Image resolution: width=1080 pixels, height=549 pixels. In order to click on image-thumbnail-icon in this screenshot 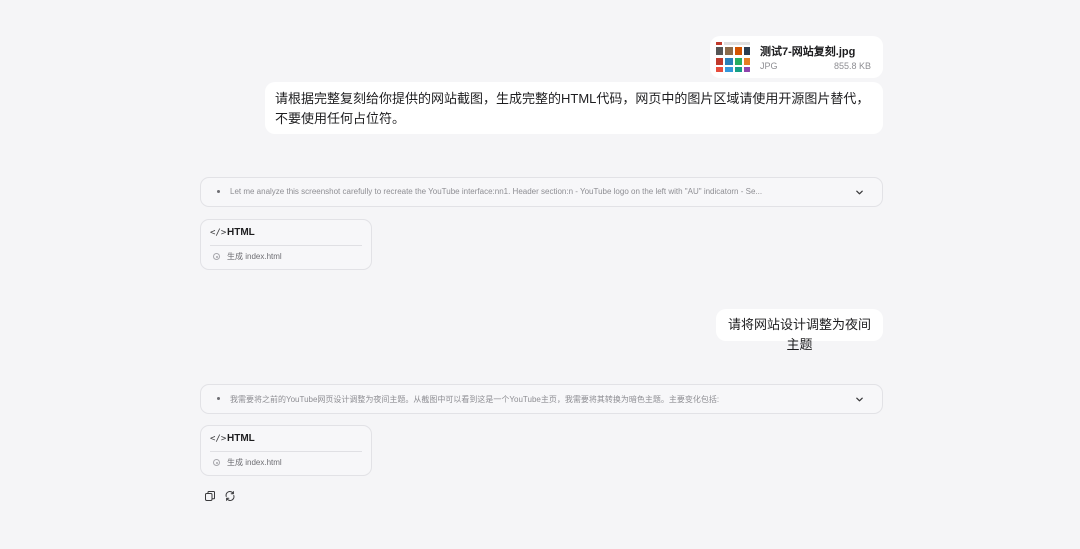, I will do `click(733, 57)`.